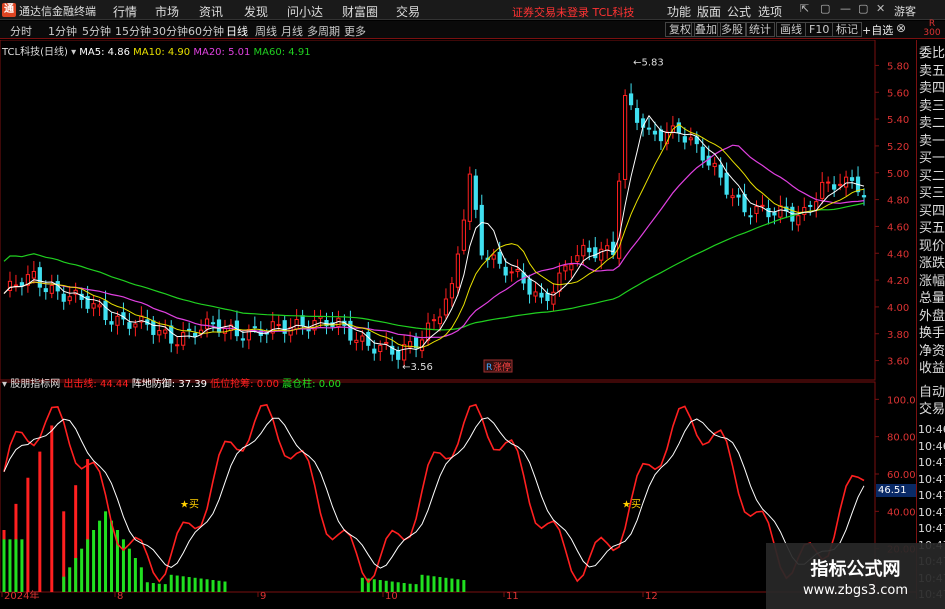  Describe the element at coordinates (739, 11) in the screenshot. I see `menu-formula: 公式` at that location.